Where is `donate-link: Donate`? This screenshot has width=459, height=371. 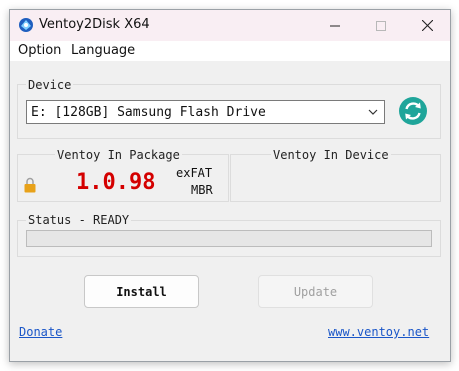
donate-link: Donate is located at coordinates (40, 332).